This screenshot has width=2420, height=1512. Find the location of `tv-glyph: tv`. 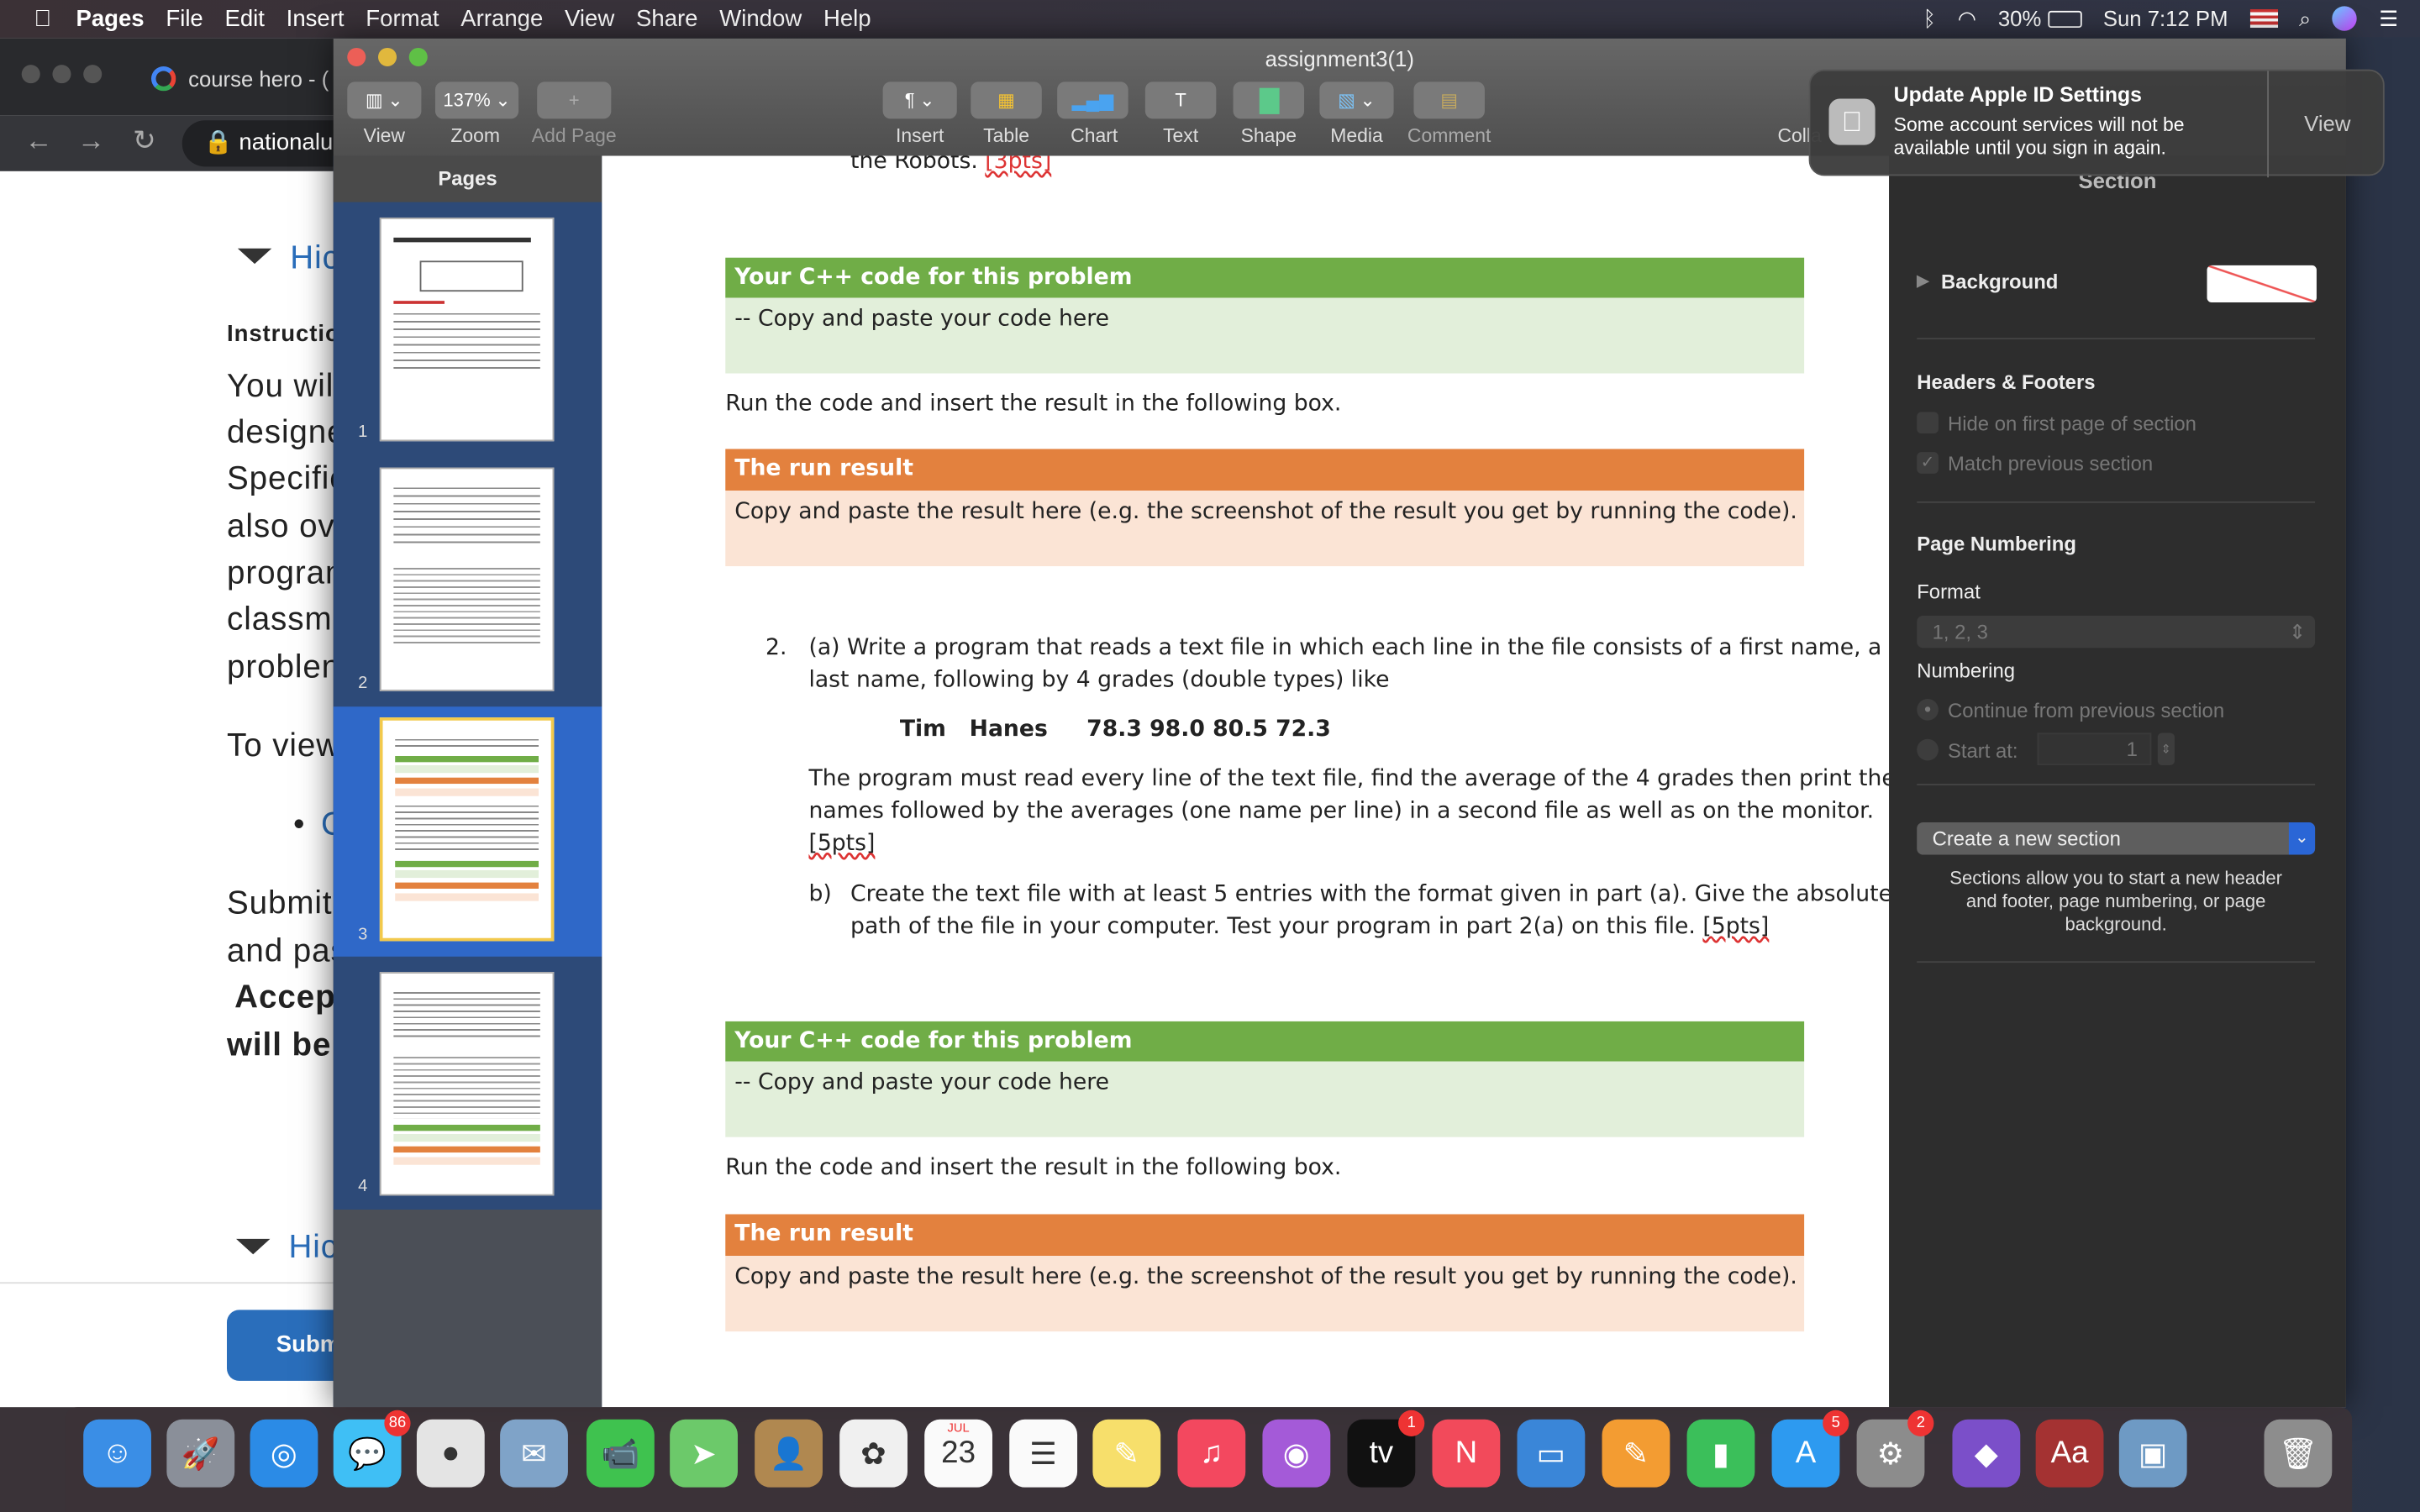

tv-glyph: tv is located at coordinates (1381, 1453).